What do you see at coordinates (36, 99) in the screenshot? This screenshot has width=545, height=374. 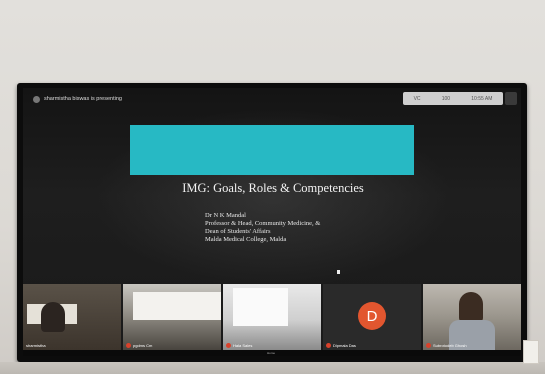 I see `presenter-avatar-icon` at bounding box center [36, 99].